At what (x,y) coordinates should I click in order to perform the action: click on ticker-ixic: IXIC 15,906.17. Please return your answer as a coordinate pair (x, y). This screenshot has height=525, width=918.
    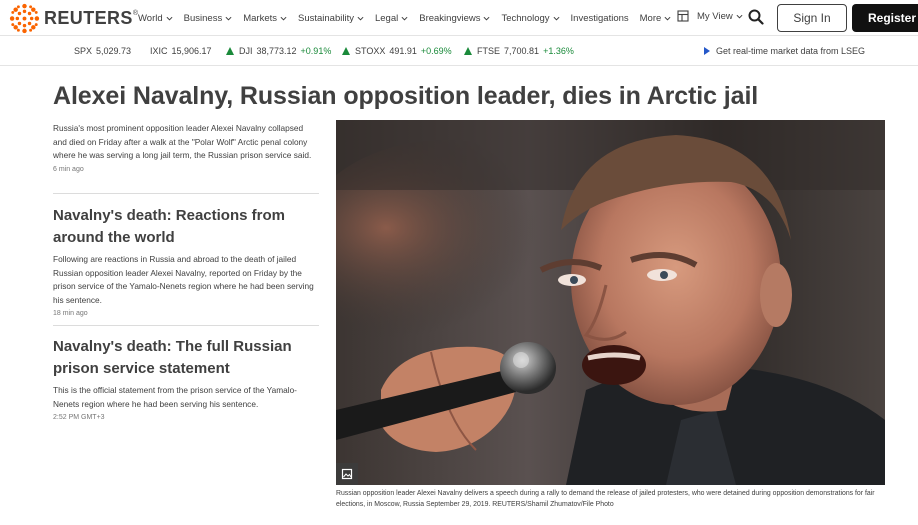
    Looking at the image, I should click on (181, 51).